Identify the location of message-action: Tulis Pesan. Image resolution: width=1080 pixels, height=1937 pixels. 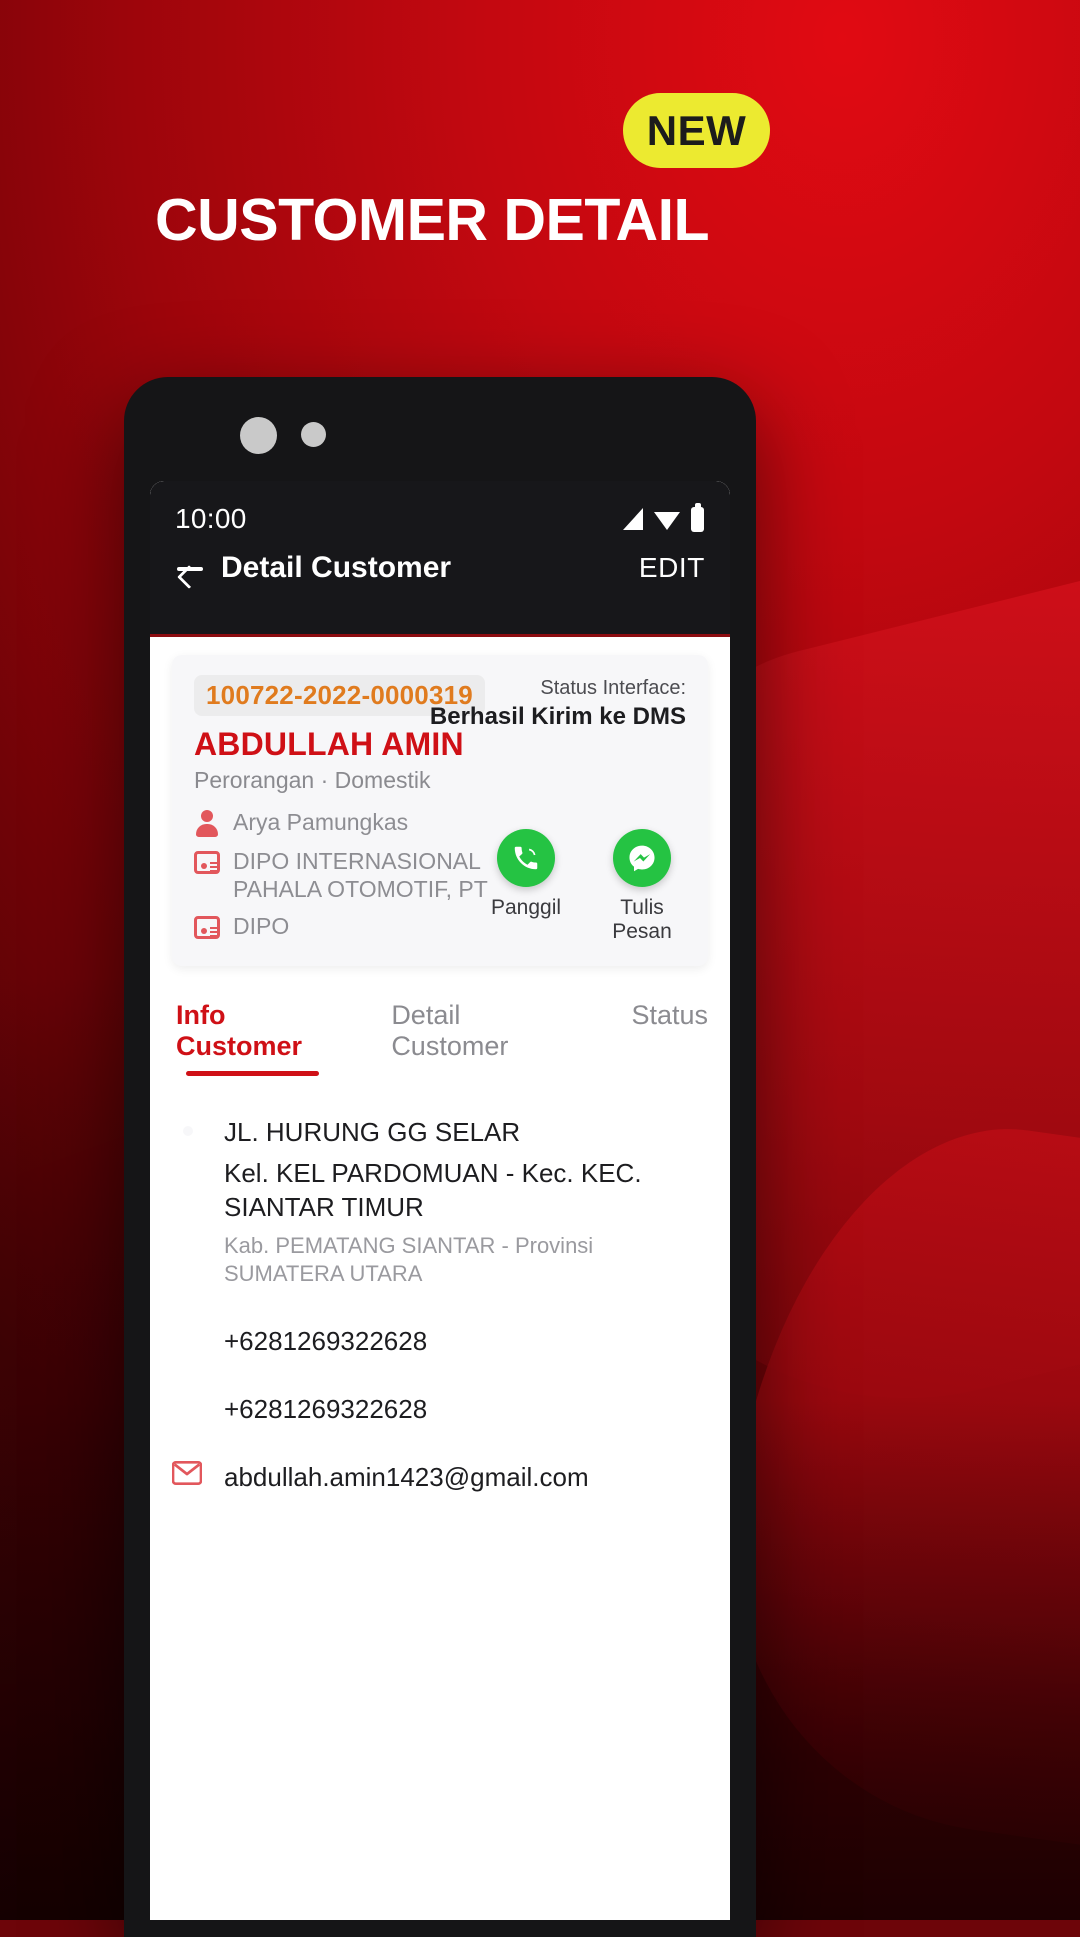
(642, 886).